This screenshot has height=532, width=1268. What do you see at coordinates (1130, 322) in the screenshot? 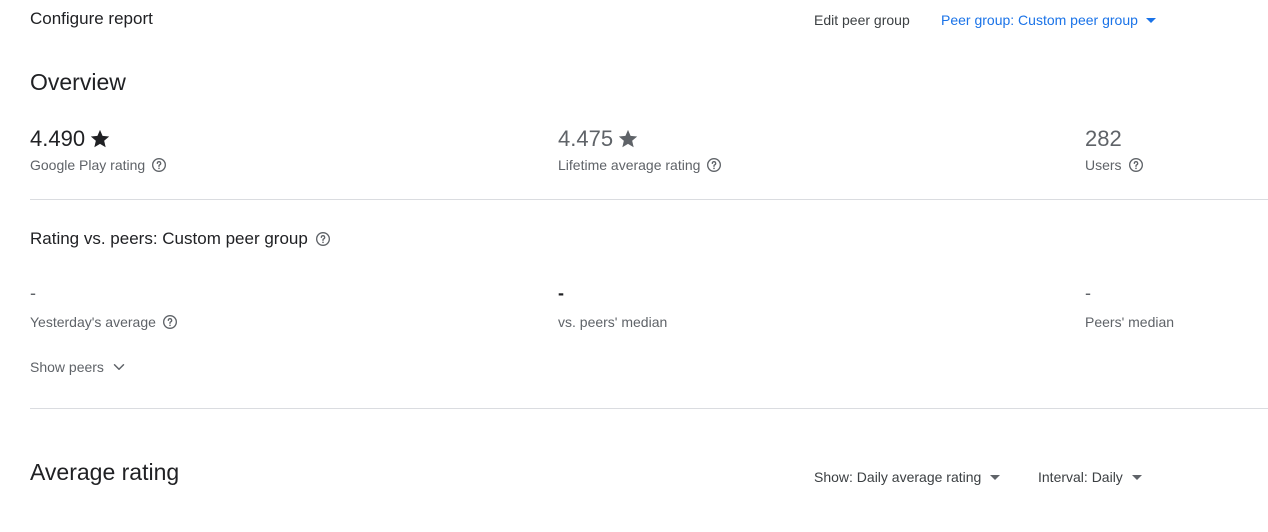
I see `peers-median-label: Peers' median` at bounding box center [1130, 322].